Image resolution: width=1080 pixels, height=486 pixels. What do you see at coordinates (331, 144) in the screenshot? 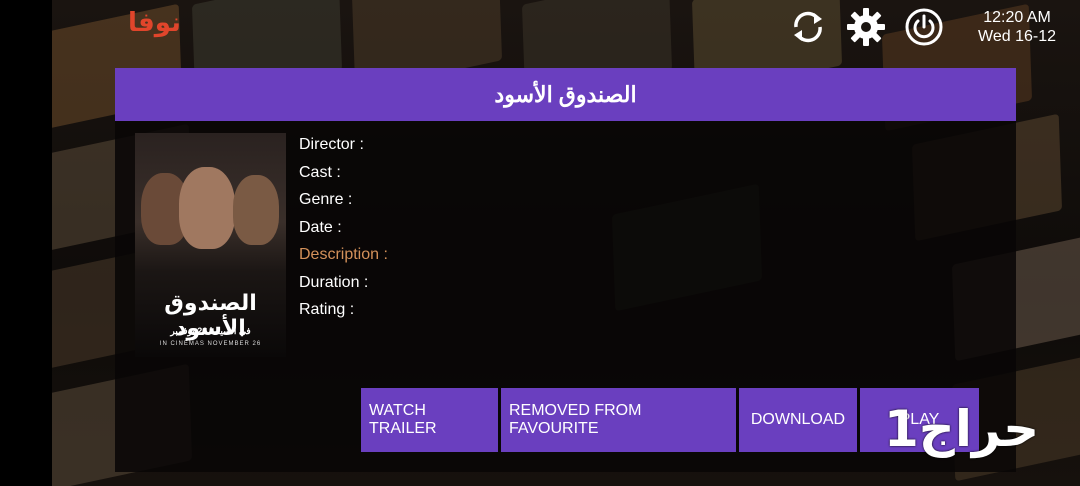
I see `director-label: Director :` at bounding box center [331, 144].